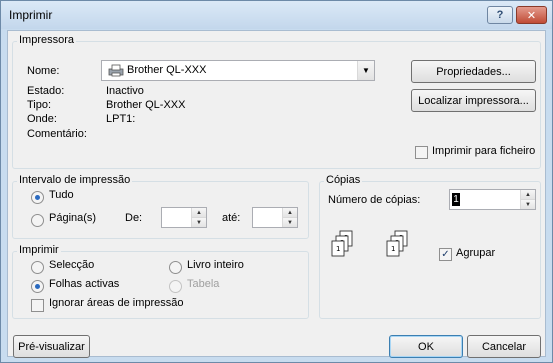  Describe the element at coordinates (43, 71) in the screenshot. I see `printer-name-label: Nome:` at that location.